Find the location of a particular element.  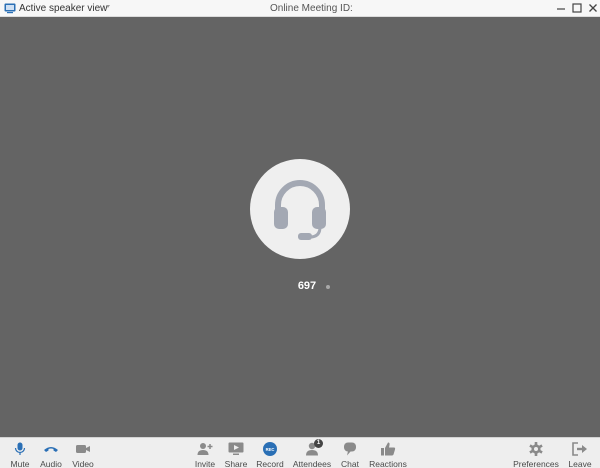

mute-label: Mute is located at coordinates (20, 463).